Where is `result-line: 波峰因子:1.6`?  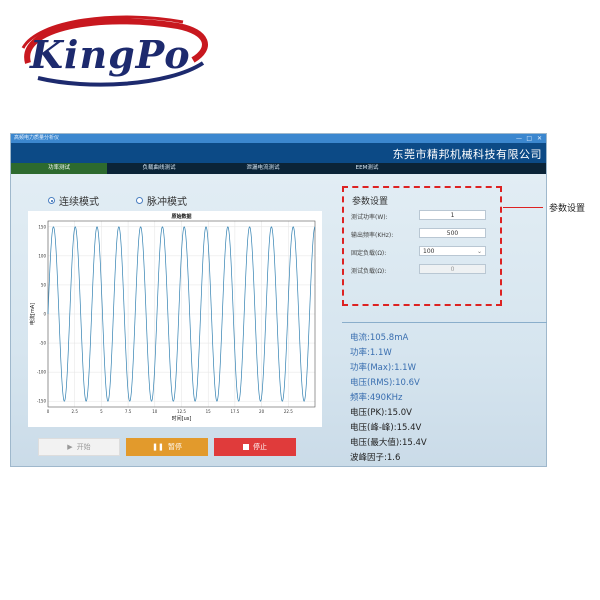
result-line: 波峰因子:1.6 is located at coordinates (375, 458).